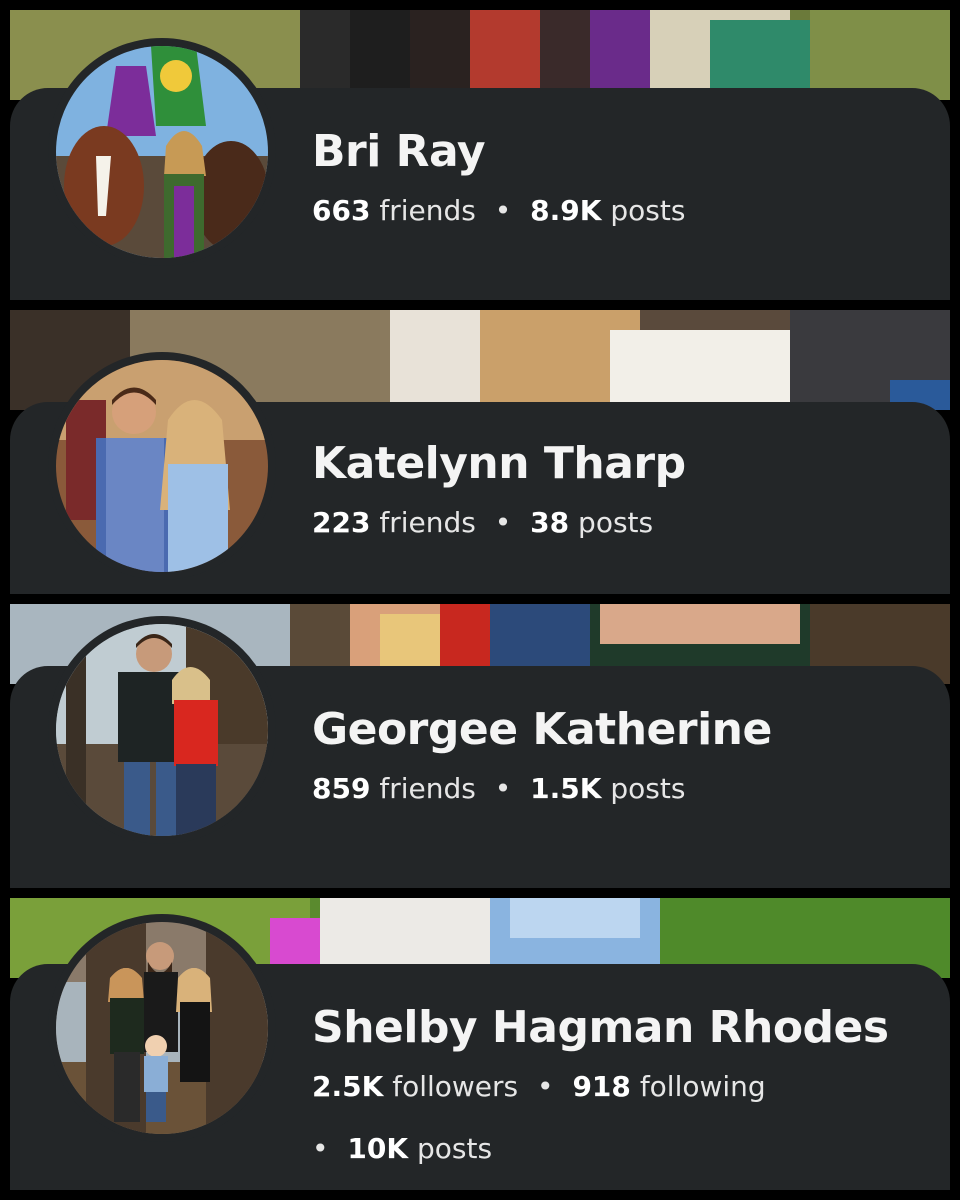 The image size is (960, 1200). What do you see at coordinates (600, 1027) in the screenshot?
I see `profile-name: Shelby Hagman Rhodes` at bounding box center [600, 1027].